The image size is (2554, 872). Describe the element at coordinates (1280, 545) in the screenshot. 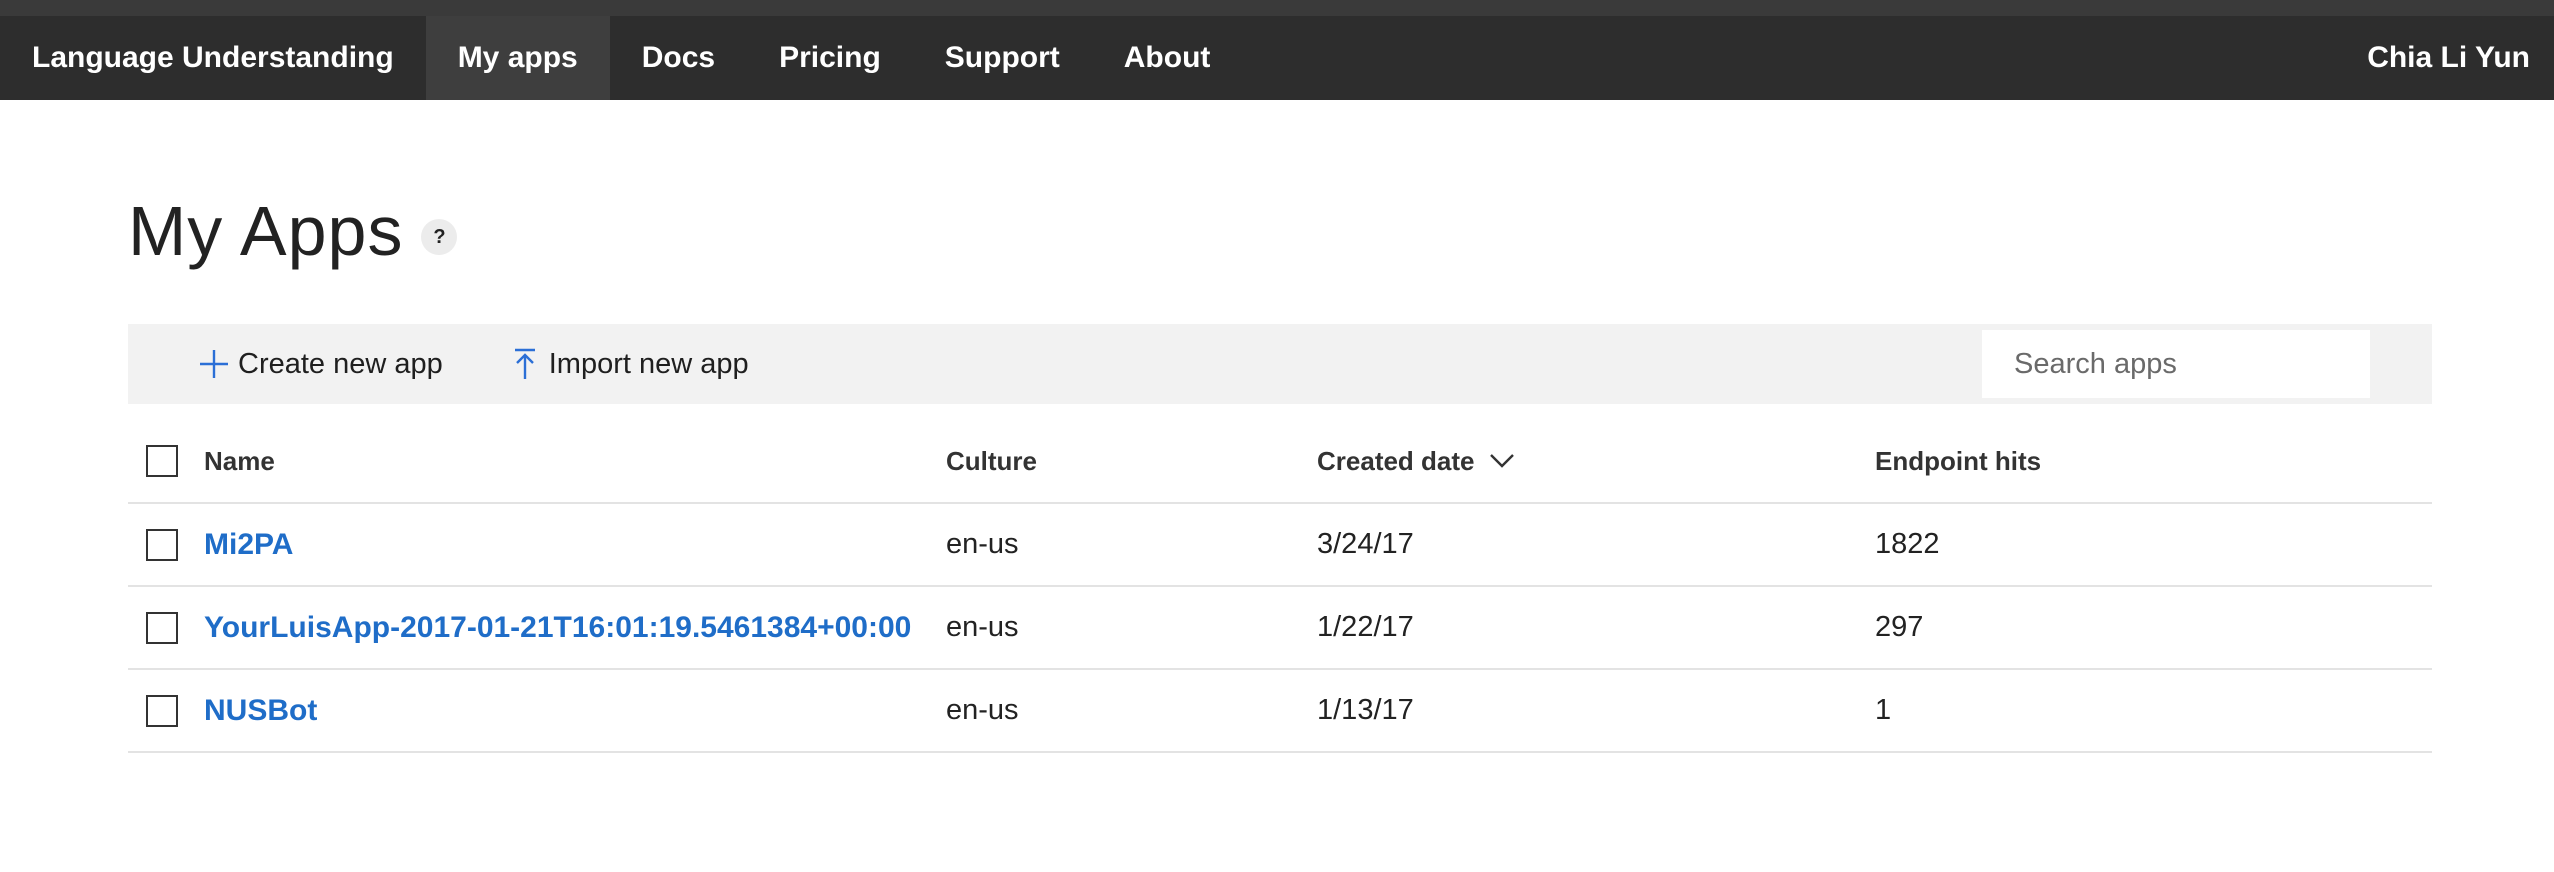

I see `table-row: Mi2PA en-us 3/24/17 1822` at that location.